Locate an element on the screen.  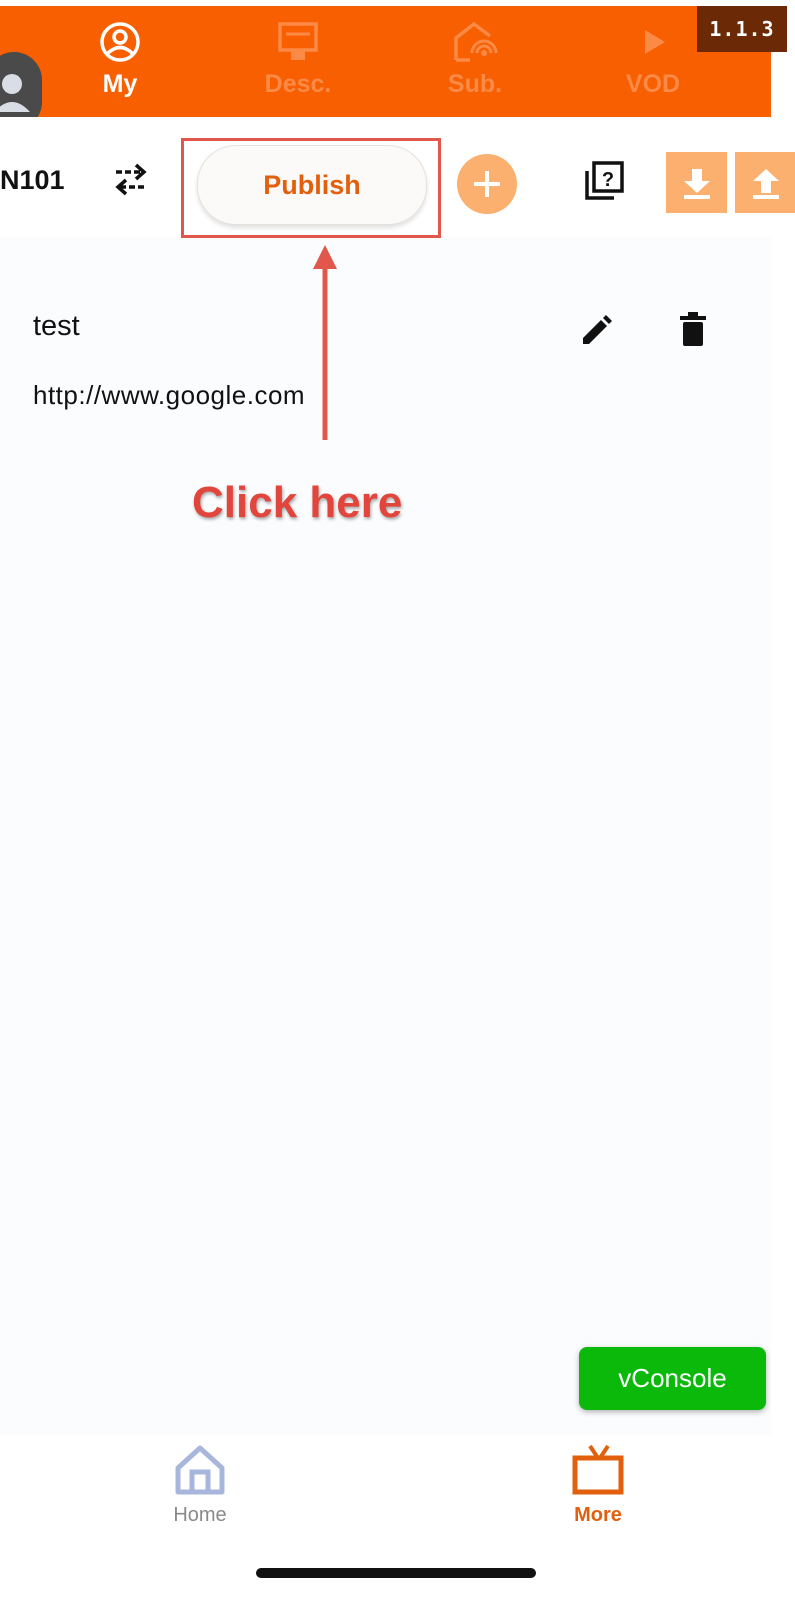
user-circle-icon is located at coordinates (120, 45).